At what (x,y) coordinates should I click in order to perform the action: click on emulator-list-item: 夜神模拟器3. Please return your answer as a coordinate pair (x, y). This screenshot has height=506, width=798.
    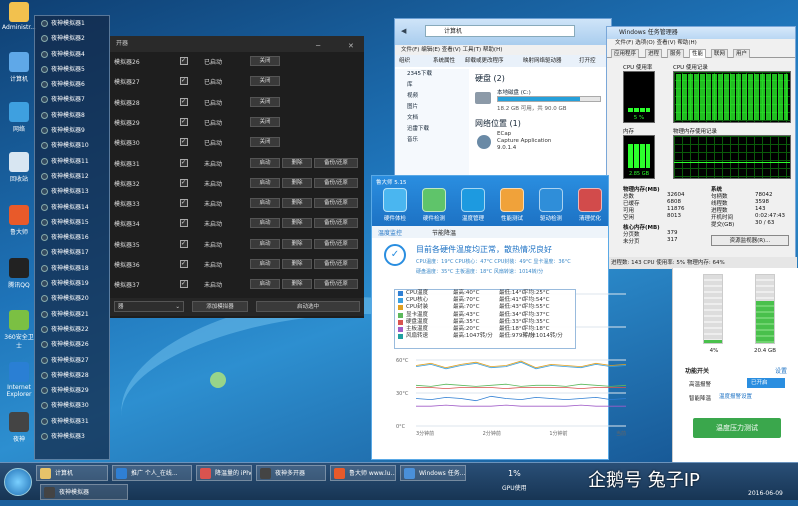
    Looking at the image, I should click on (72, 436).